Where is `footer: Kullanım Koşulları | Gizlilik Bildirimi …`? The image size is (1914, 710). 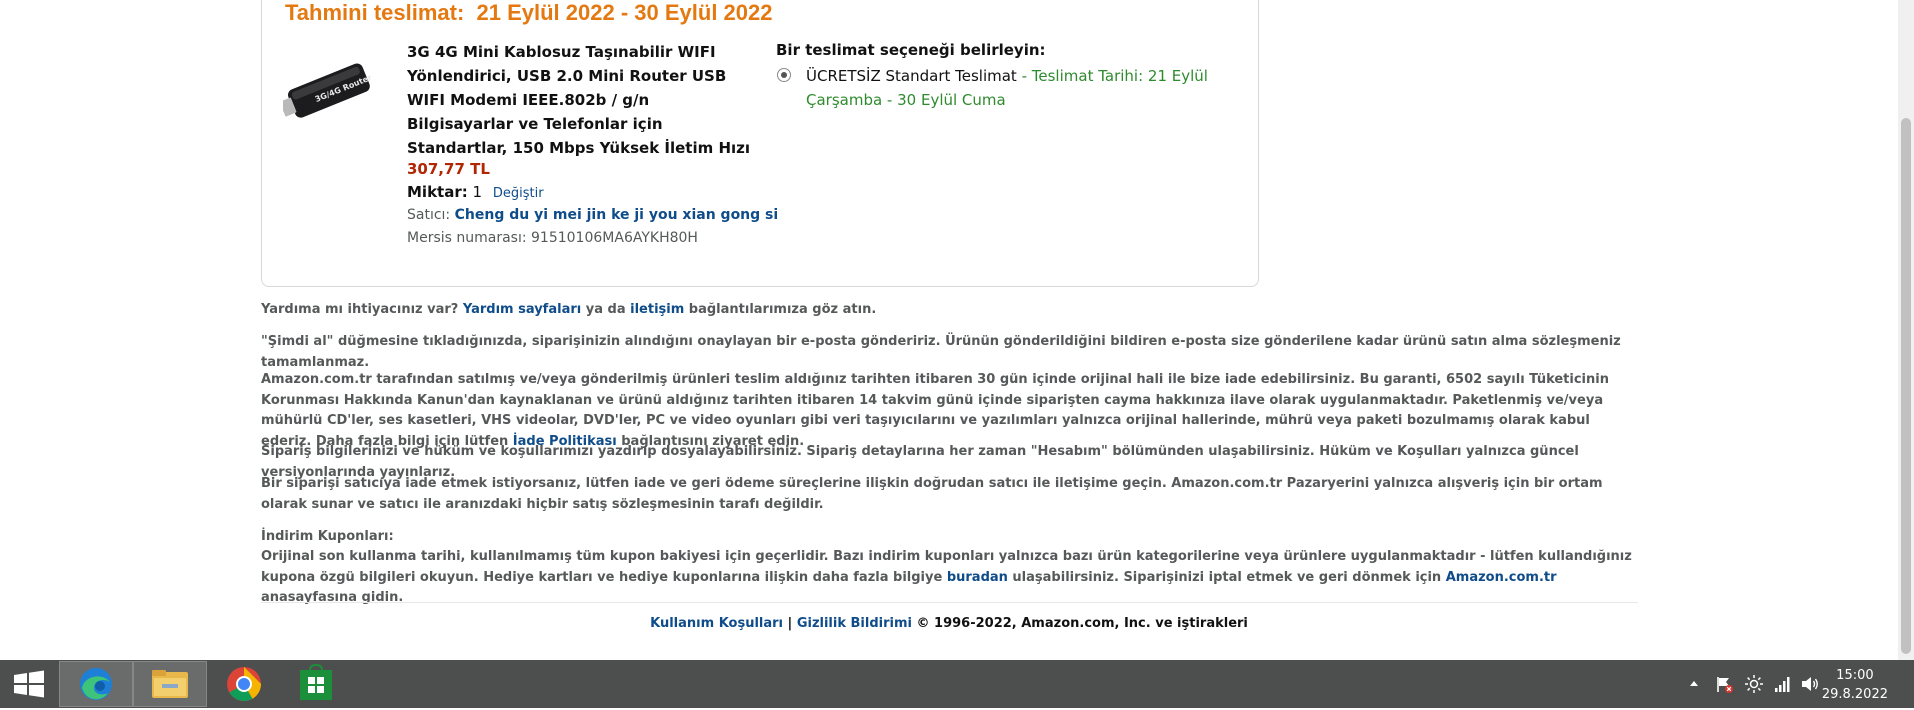
footer: Kullanım Koşulları | Gizlilik Bildirimi … is located at coordinates (949, 623).